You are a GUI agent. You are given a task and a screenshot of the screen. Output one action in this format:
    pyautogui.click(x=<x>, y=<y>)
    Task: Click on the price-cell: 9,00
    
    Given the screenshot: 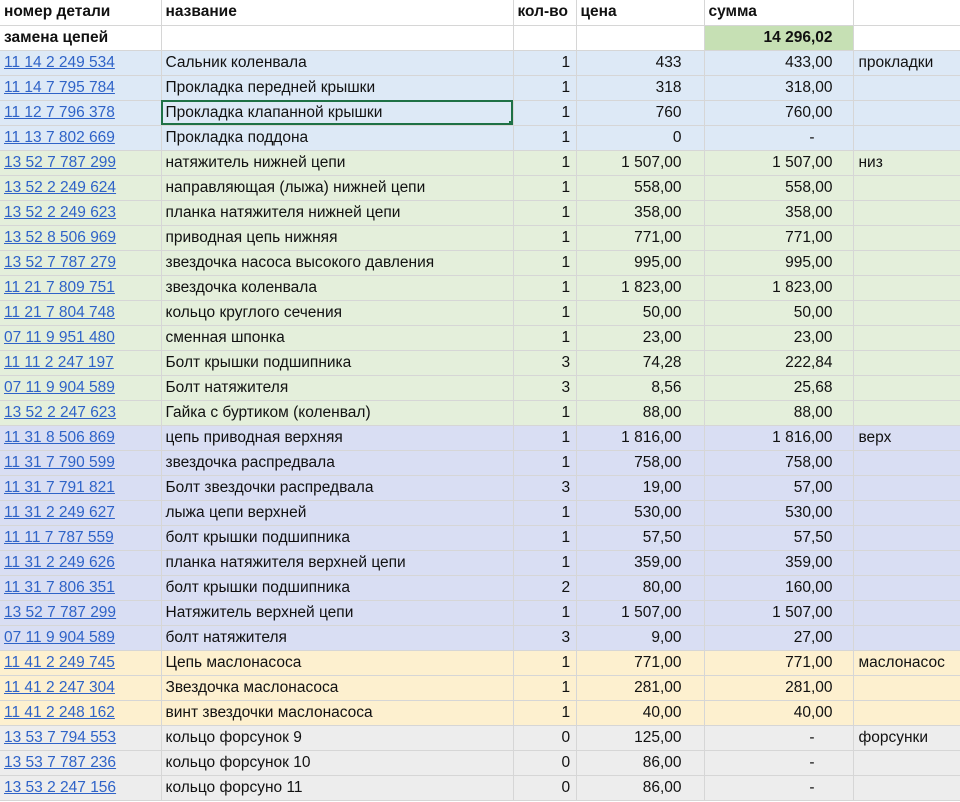 What is the action you would take?
    pyautogui.click(x=640, y=638)
    